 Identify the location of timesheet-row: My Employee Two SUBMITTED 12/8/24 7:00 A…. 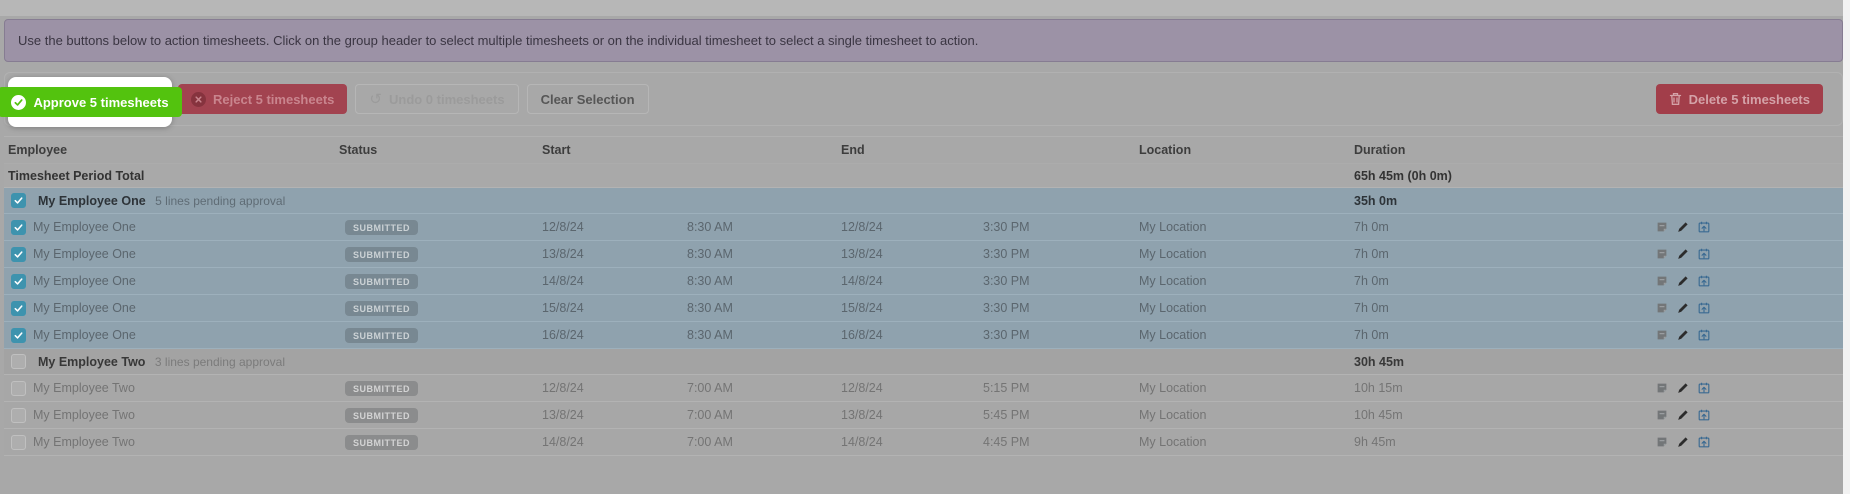
(923, 388).